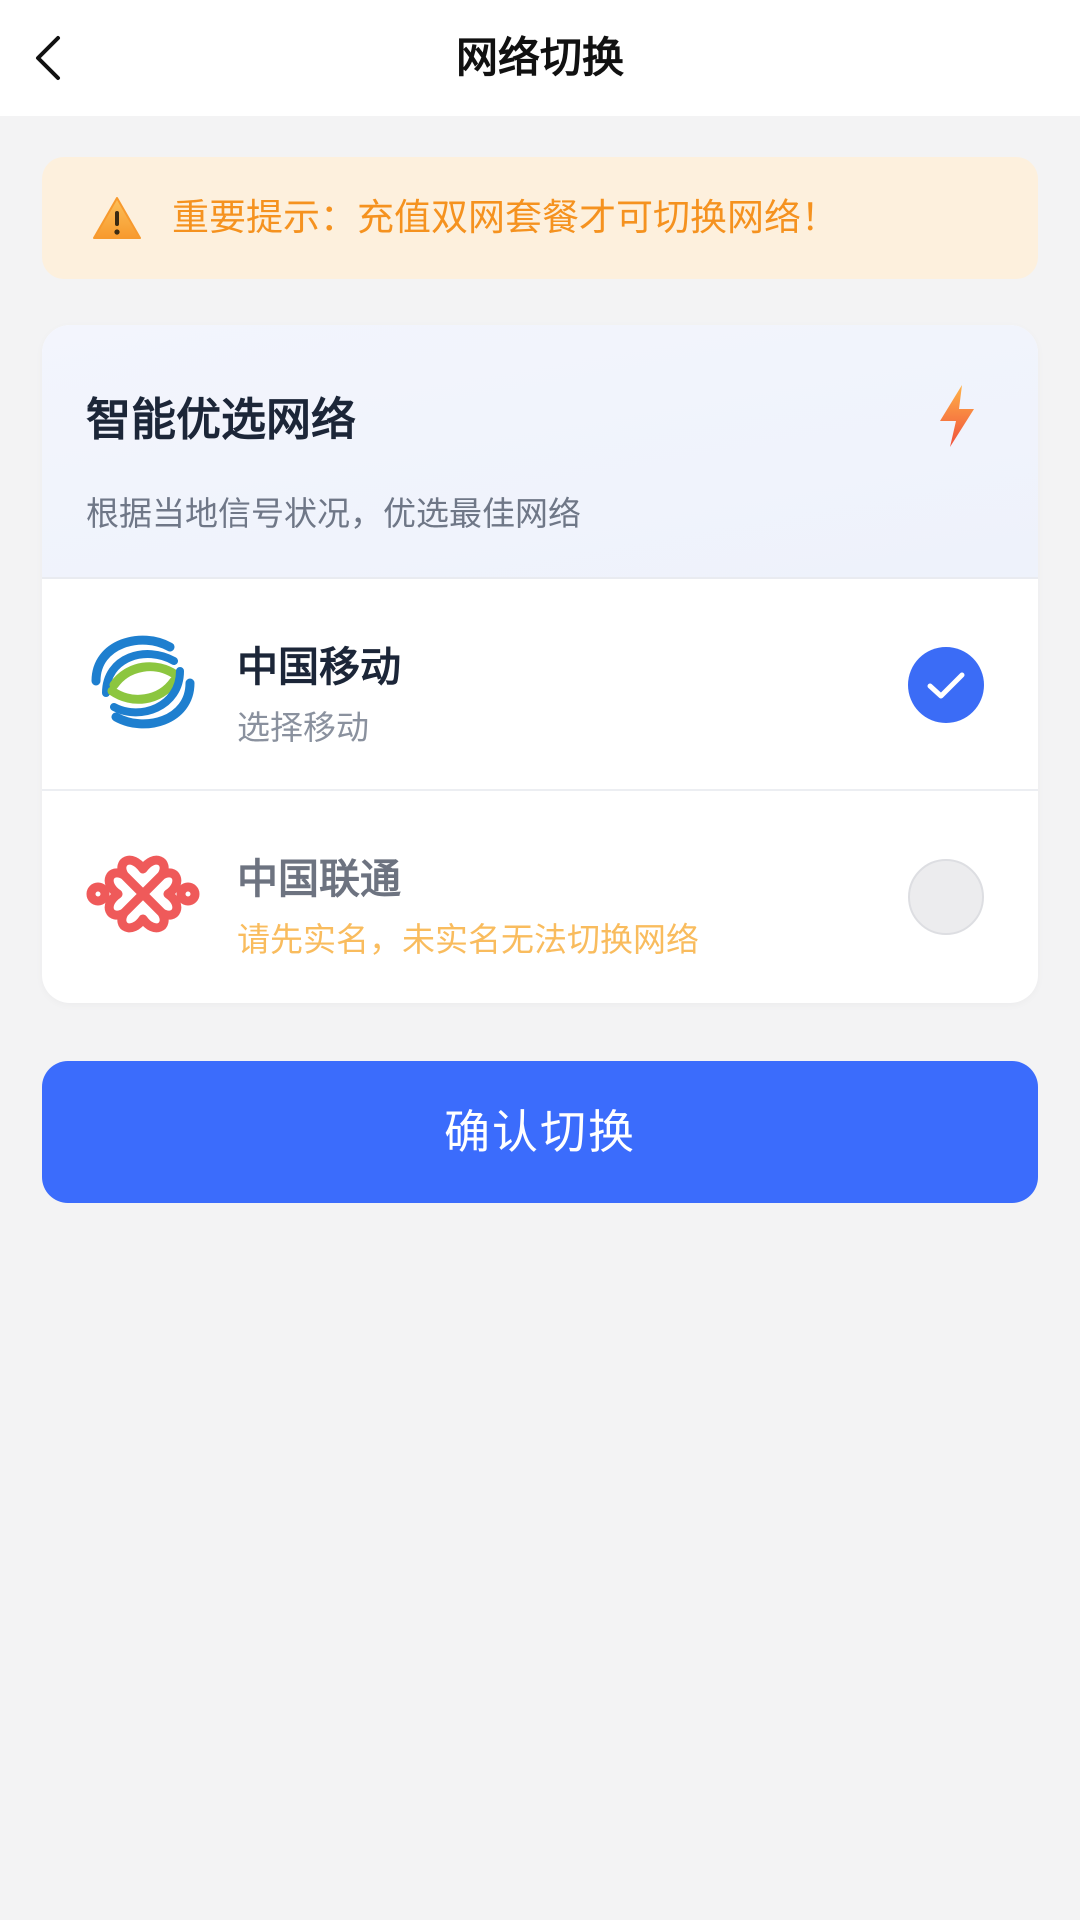 This screenshot has width=1080, height=1920. Describe the element at coordinates (319, 879) in the screenshot. I see `operator-name: 中国联通` at that location.